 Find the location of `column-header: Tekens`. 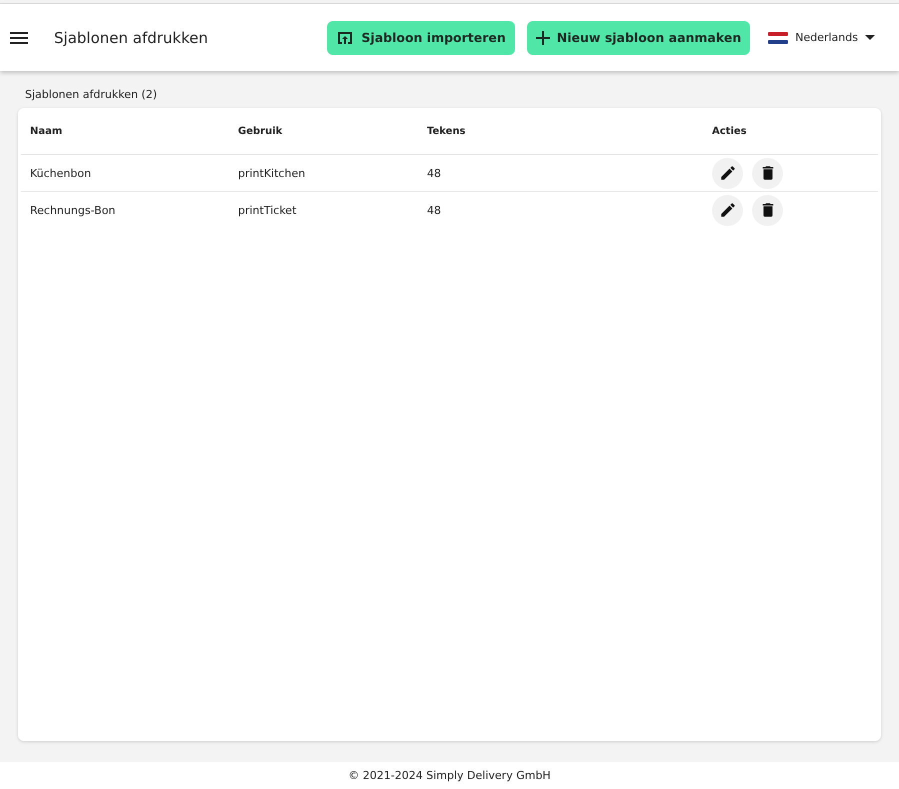

column-header: Tekens is located at coordinates (446, 131).